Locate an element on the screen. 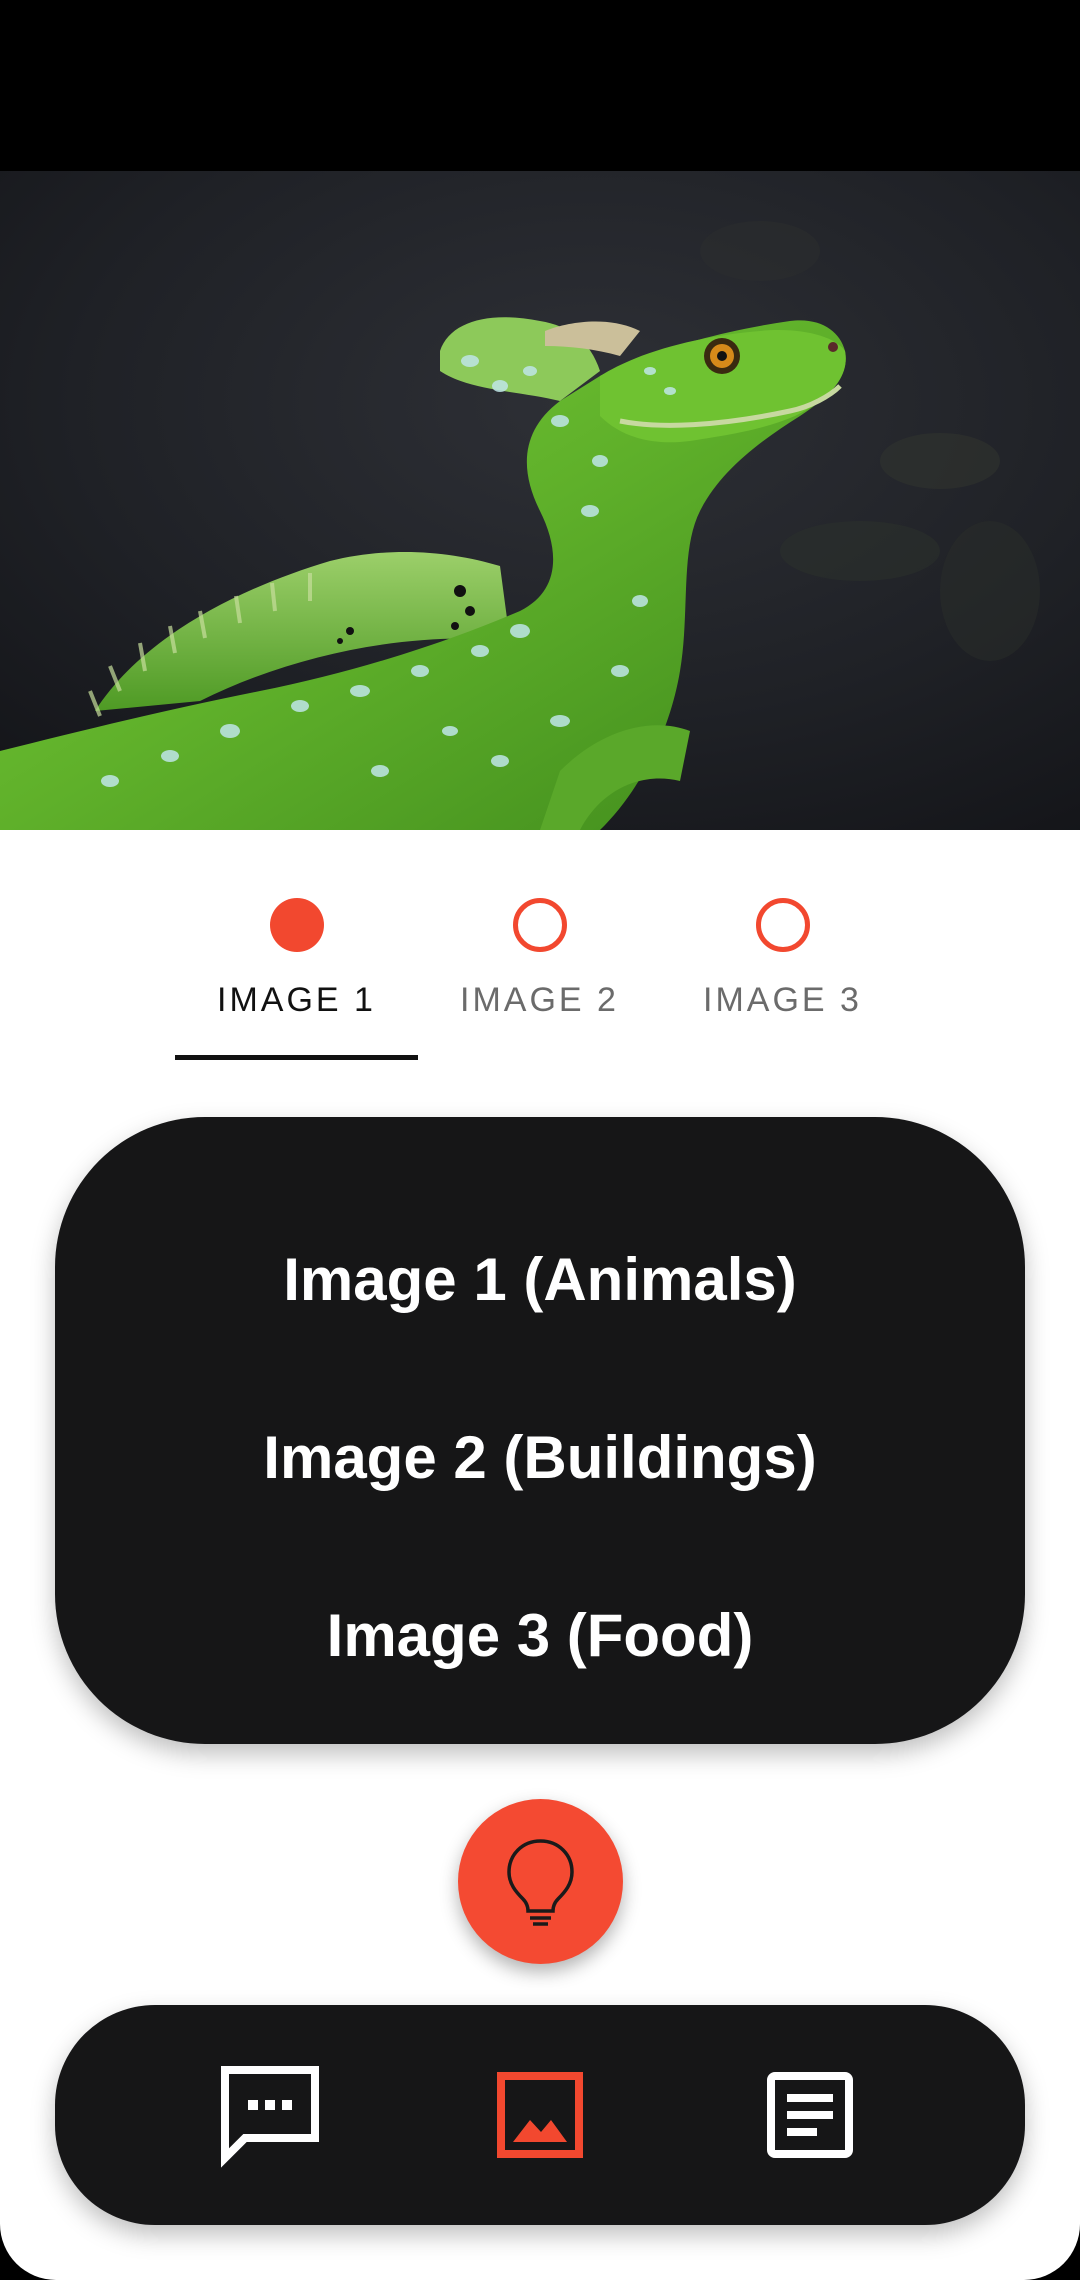 The image size is (1080, 2280). lightbulb-fab-button is located at coordinates (540, 1881).